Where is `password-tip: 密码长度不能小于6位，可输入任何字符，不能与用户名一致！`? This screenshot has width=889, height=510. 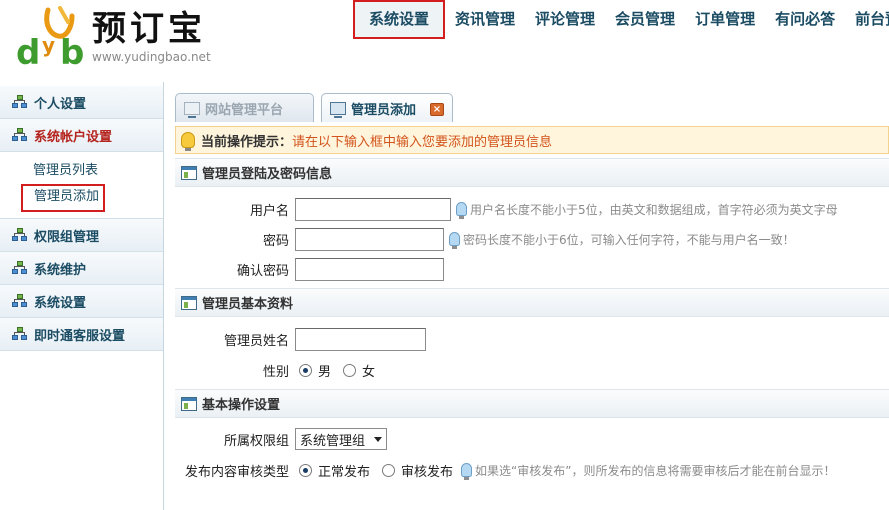 password-tip: 密码长度不能小于6位，可输入任何字符，不能与用户名一致！ is located at coordinates (629, 239).